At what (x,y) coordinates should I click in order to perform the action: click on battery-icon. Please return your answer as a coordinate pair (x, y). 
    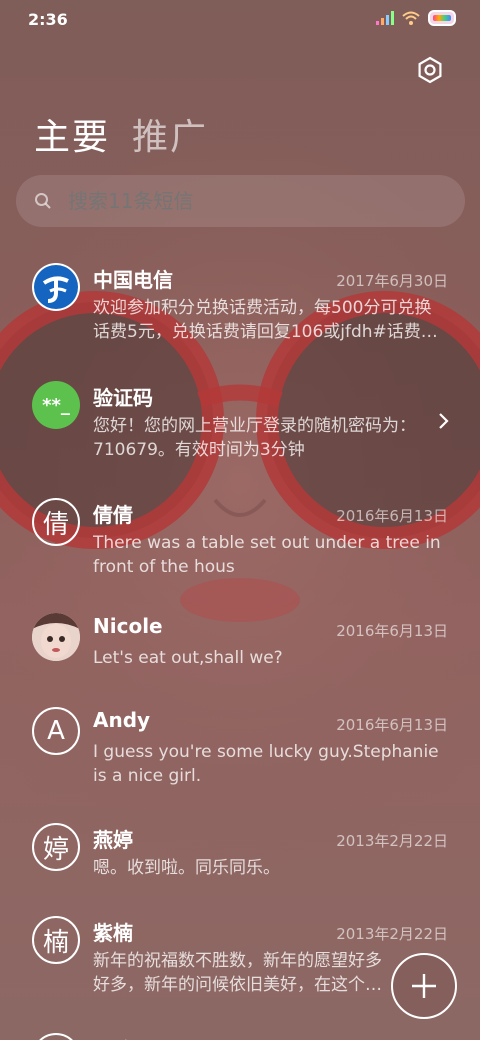
    Looking at the image, I should click on (442, 18).